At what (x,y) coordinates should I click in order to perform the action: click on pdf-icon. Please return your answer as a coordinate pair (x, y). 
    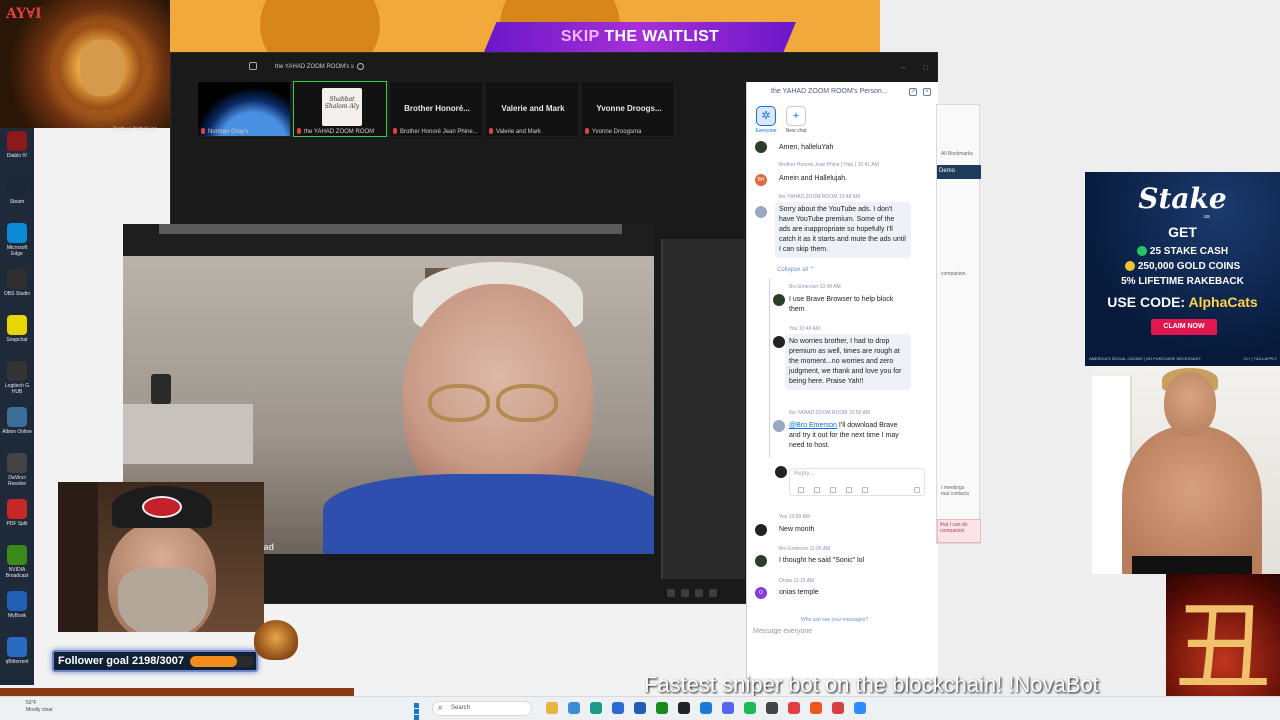
    Looking at the image, I should click on (17, 509).